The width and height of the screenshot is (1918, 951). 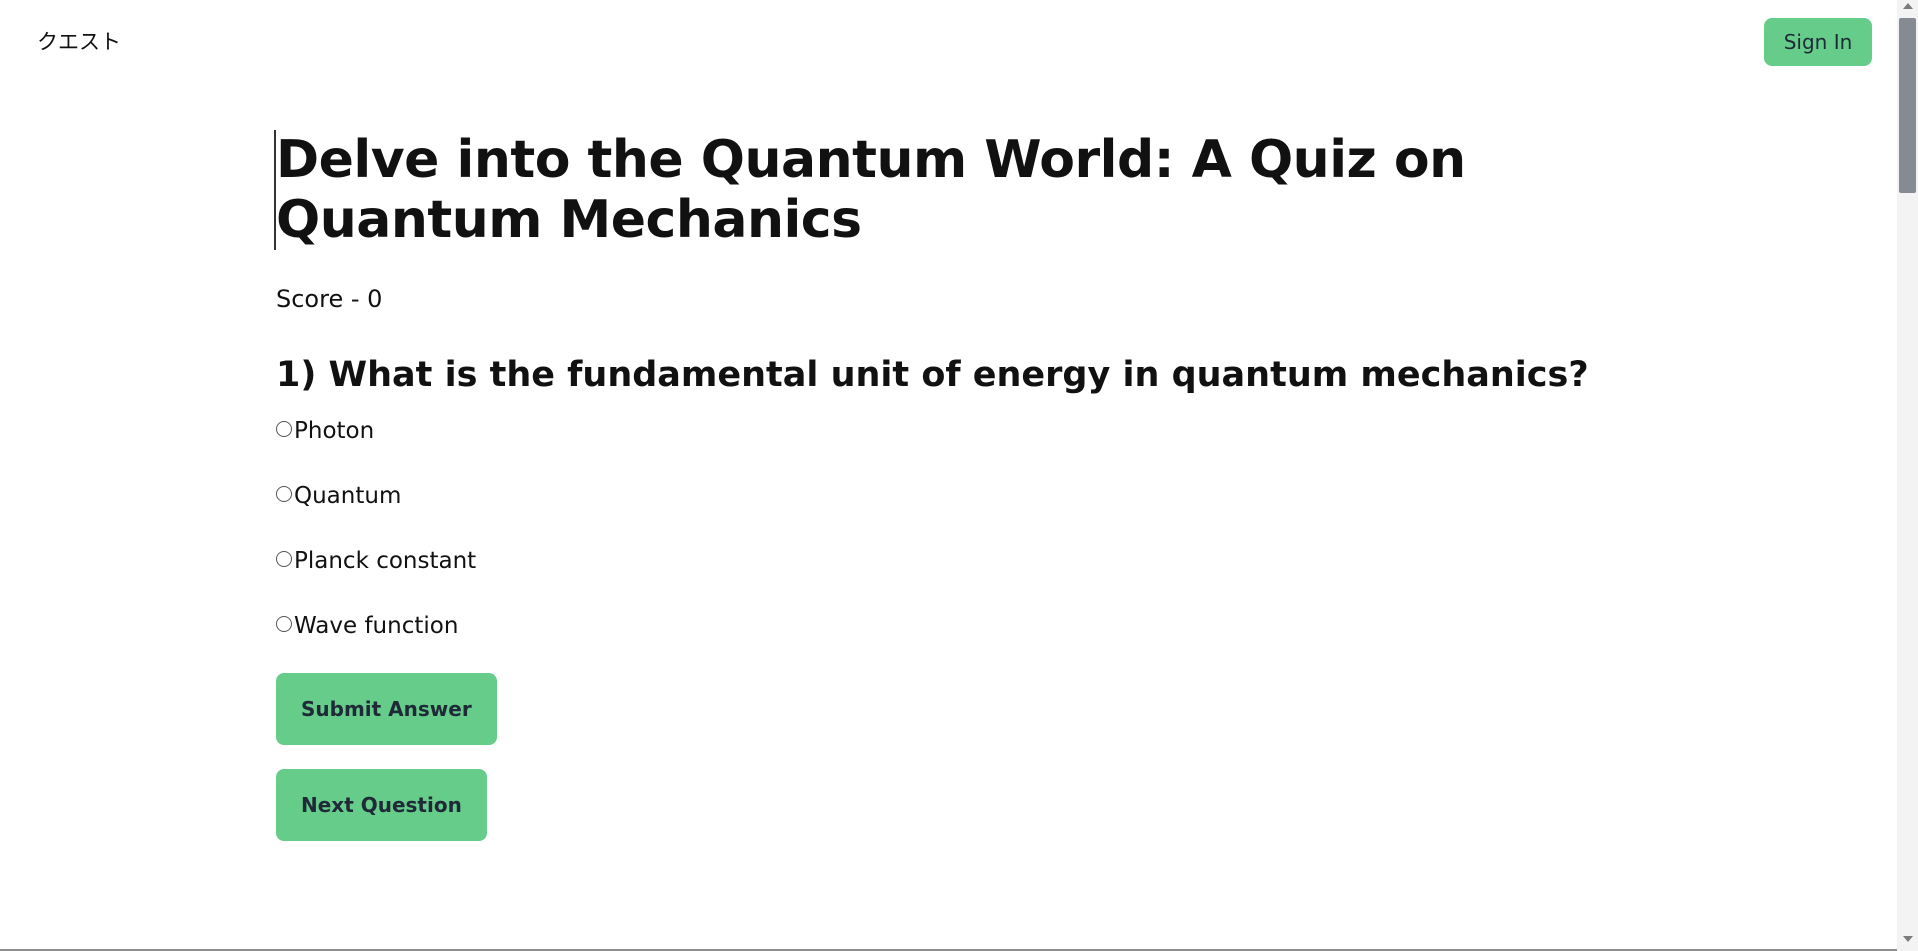 I want to click on scrollbar-thumb, so click(x=1907, y=105).